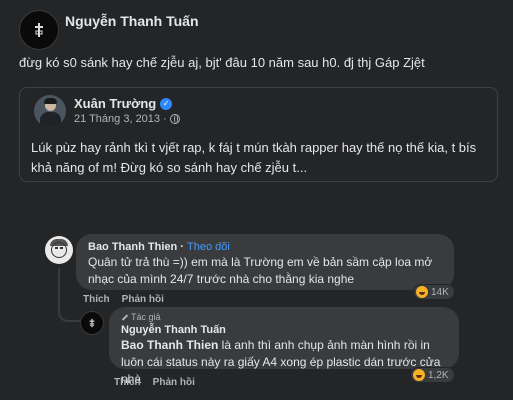 Image resolution: width=513 pixels, height=400 pixels. Describe the element at coordinates (132, 21) in the screenshot. I see `post-author-name: Nguyễn Thanh Tuấn` at that location.